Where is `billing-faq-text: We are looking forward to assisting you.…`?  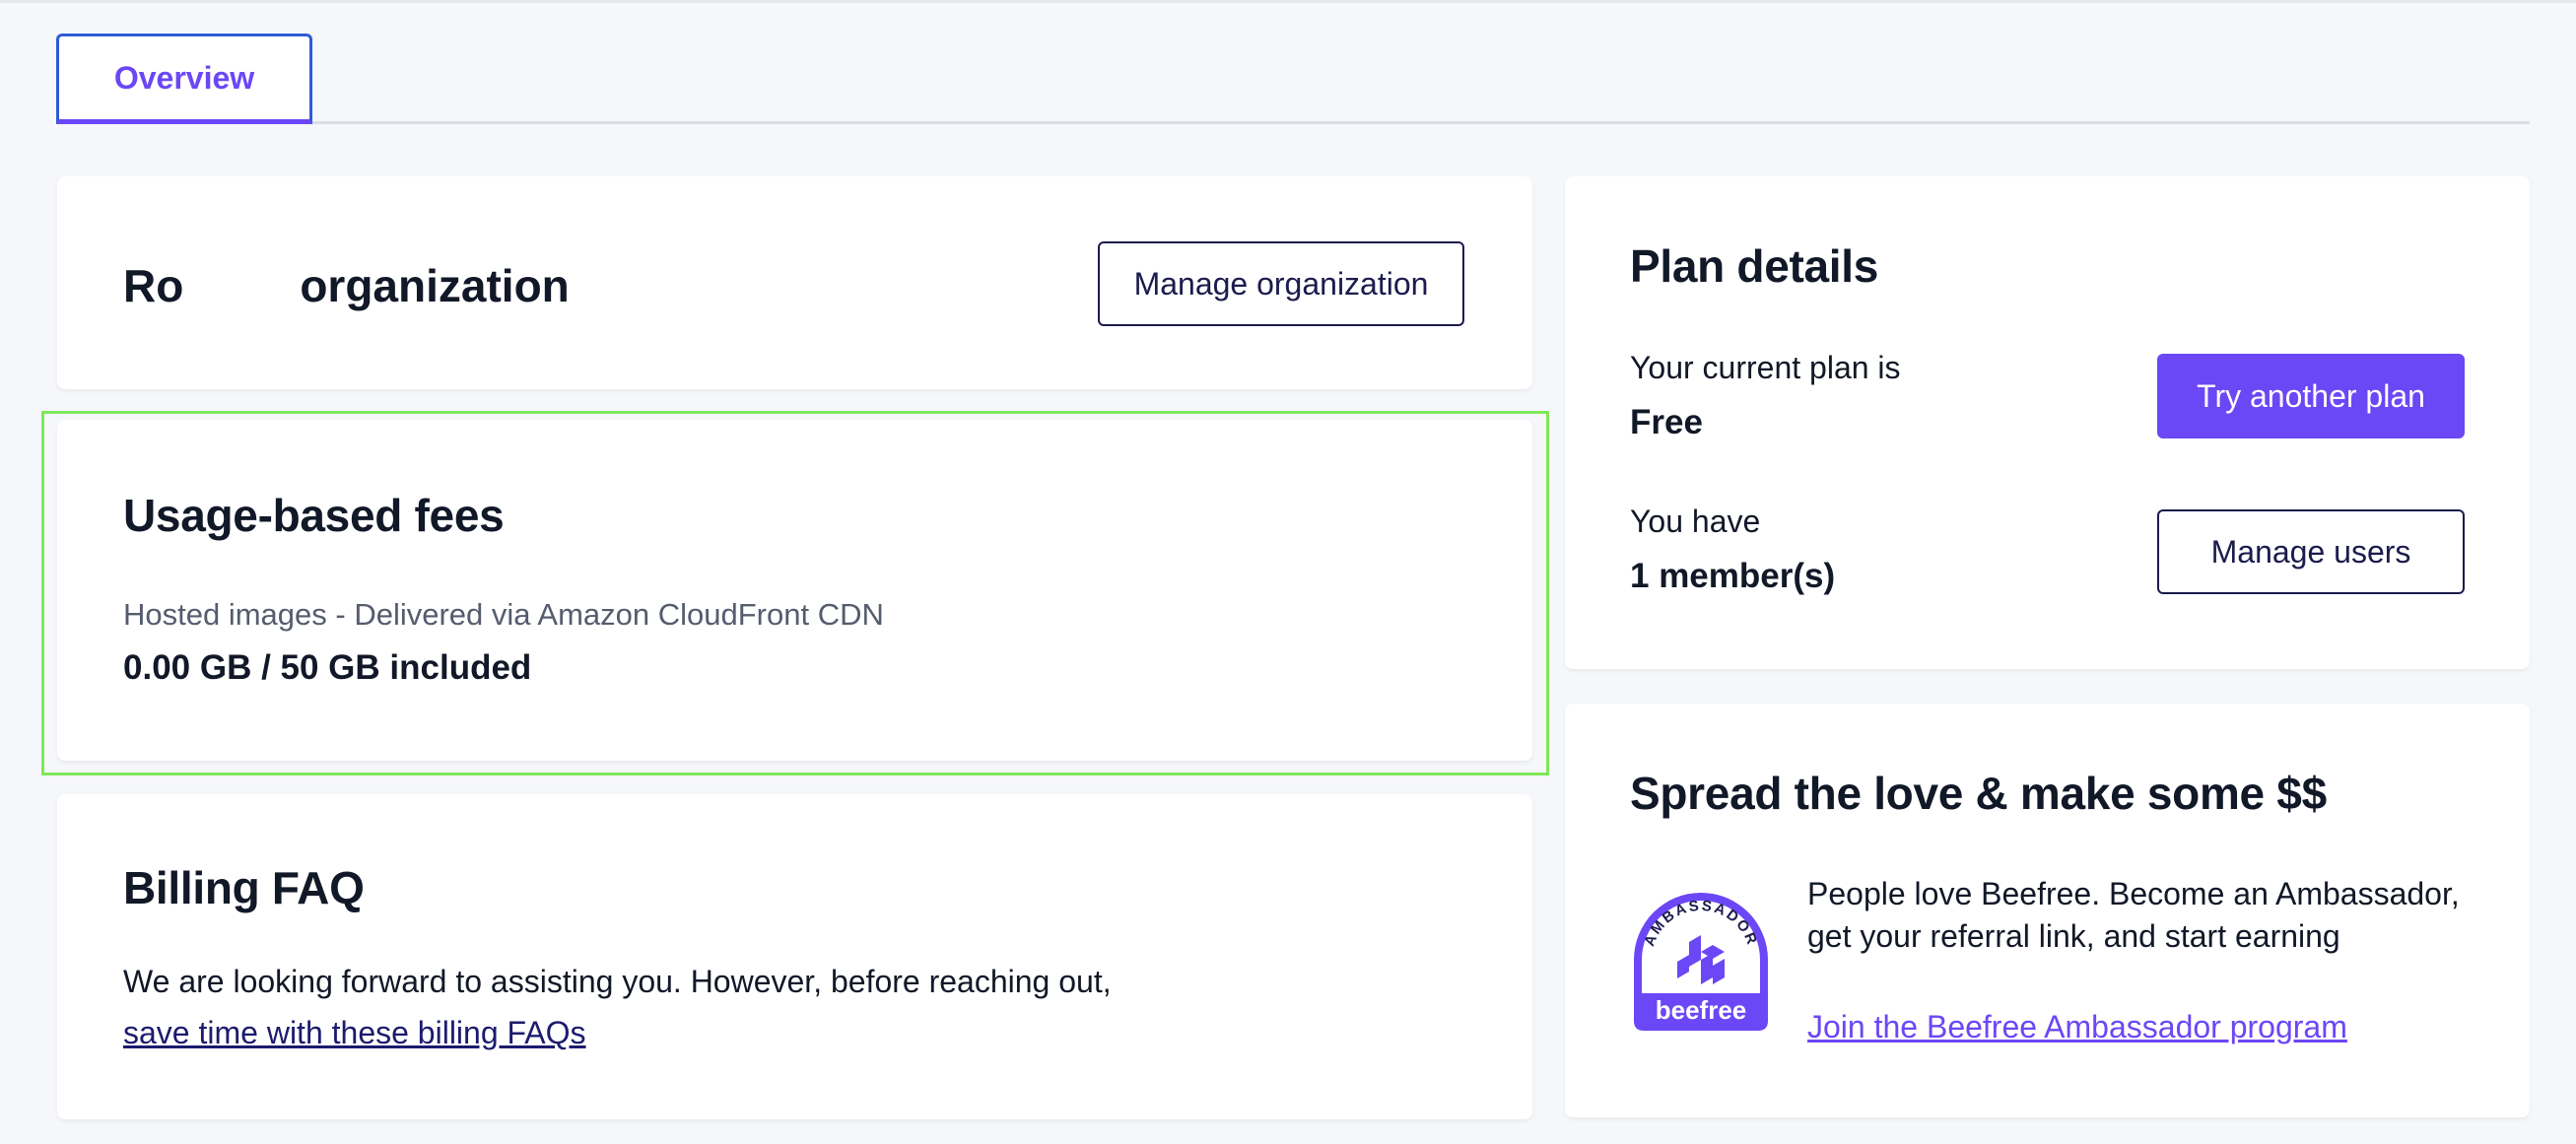 billing-faq-text: We are looking forward to assisting you.… is located at coordinates (617, 981).